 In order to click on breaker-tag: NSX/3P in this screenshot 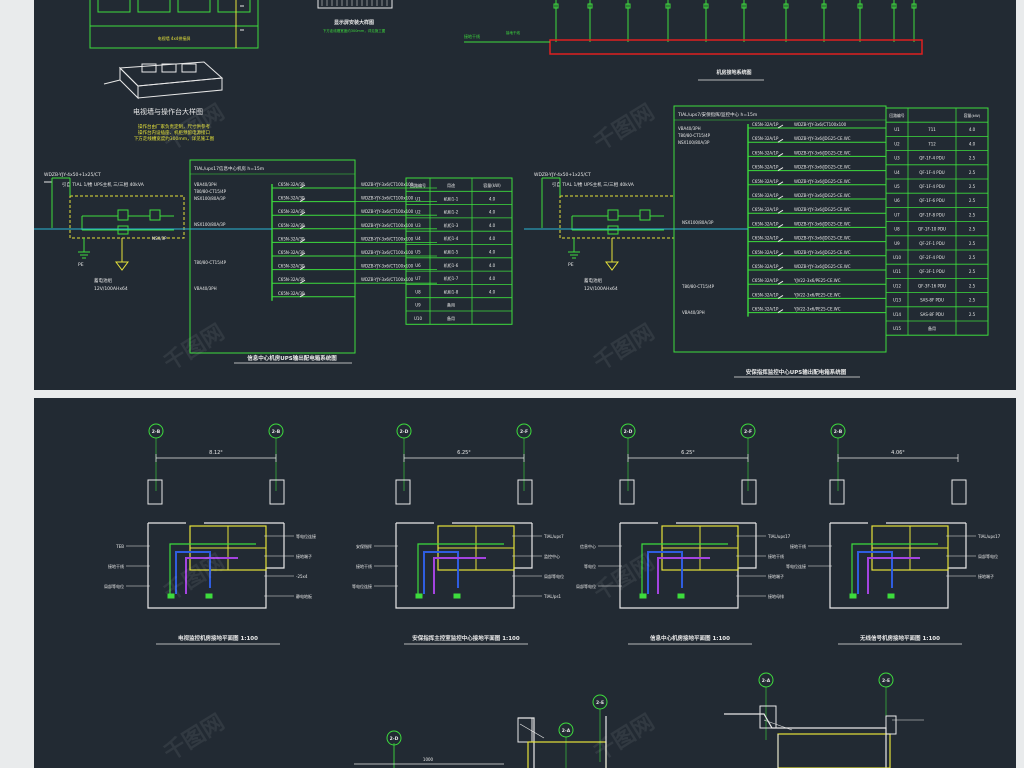, I will do `click(159, 238)`.